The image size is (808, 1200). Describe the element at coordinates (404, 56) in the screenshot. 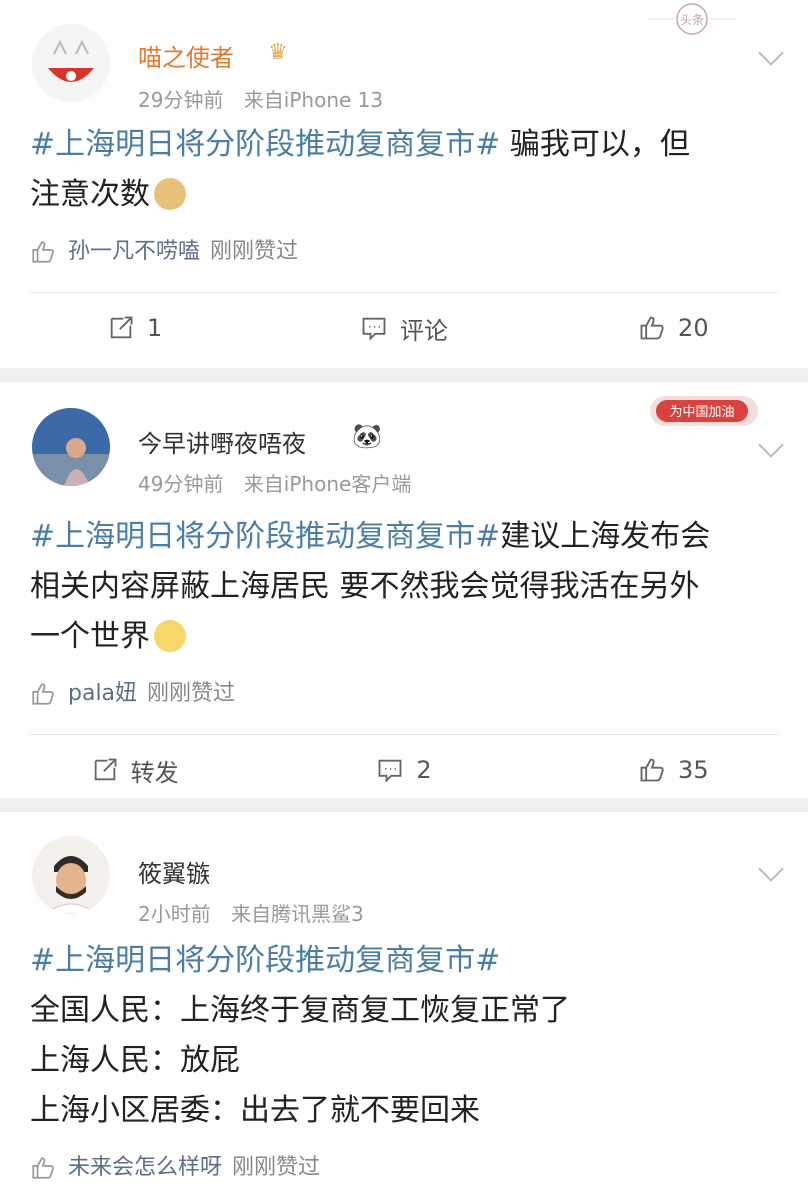

I see `post-header: 喵之使者 ♛ 29分钟前 来自iPhone 13 头条` at that location.